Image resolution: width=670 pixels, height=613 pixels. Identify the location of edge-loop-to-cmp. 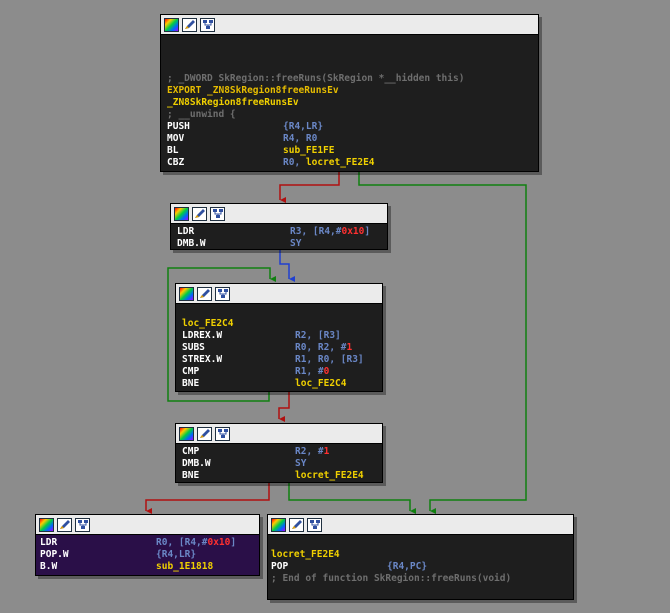
(284, 405).